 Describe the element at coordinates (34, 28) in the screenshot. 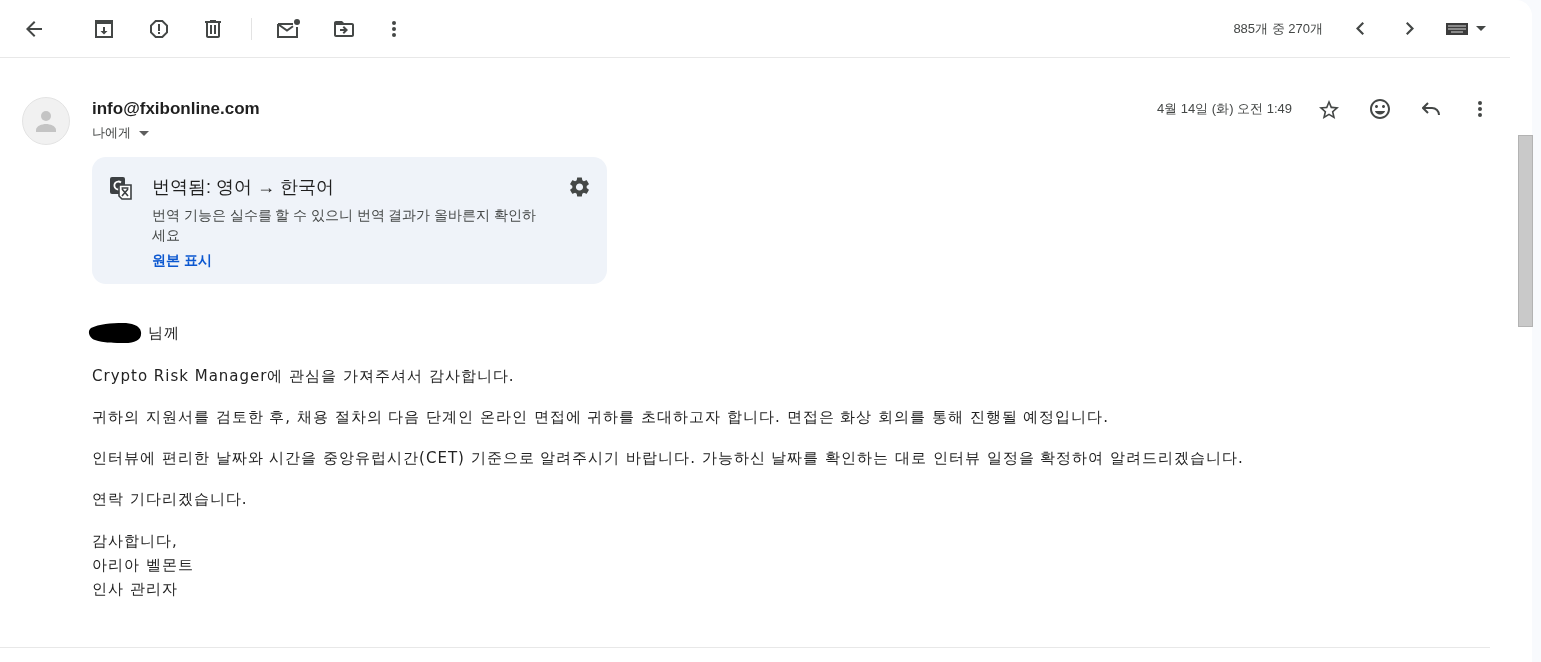

I see `back-arrow-icon` at that location.